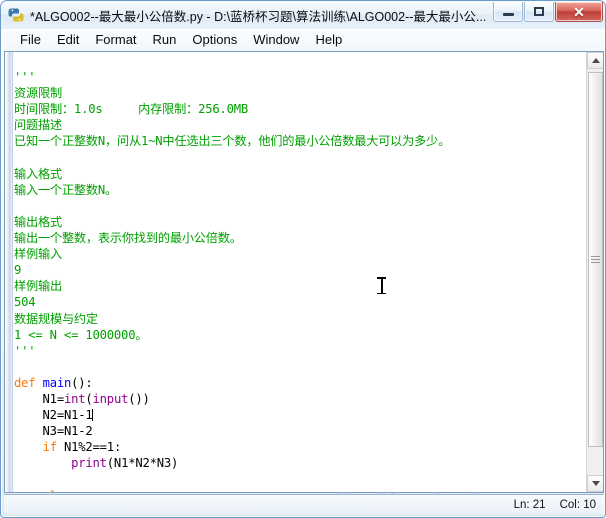  Describe the element at coordinates (82, 398) in the screenshot. I see `code-line: N1=int(input())` at that location.